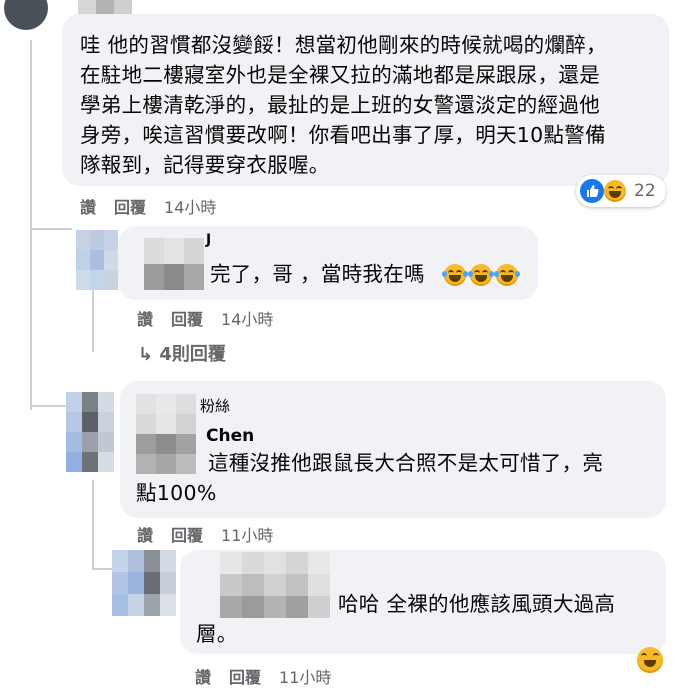 The height and width of the screenshot is (688, 689). What do you see at coordinates (340, 75) in the screenshot?
I see `comment-1-line: 在駐地二樓寢室外也是全裸又拉的滿地都是屎跟尿，還是` at bounding box center [340, 75].